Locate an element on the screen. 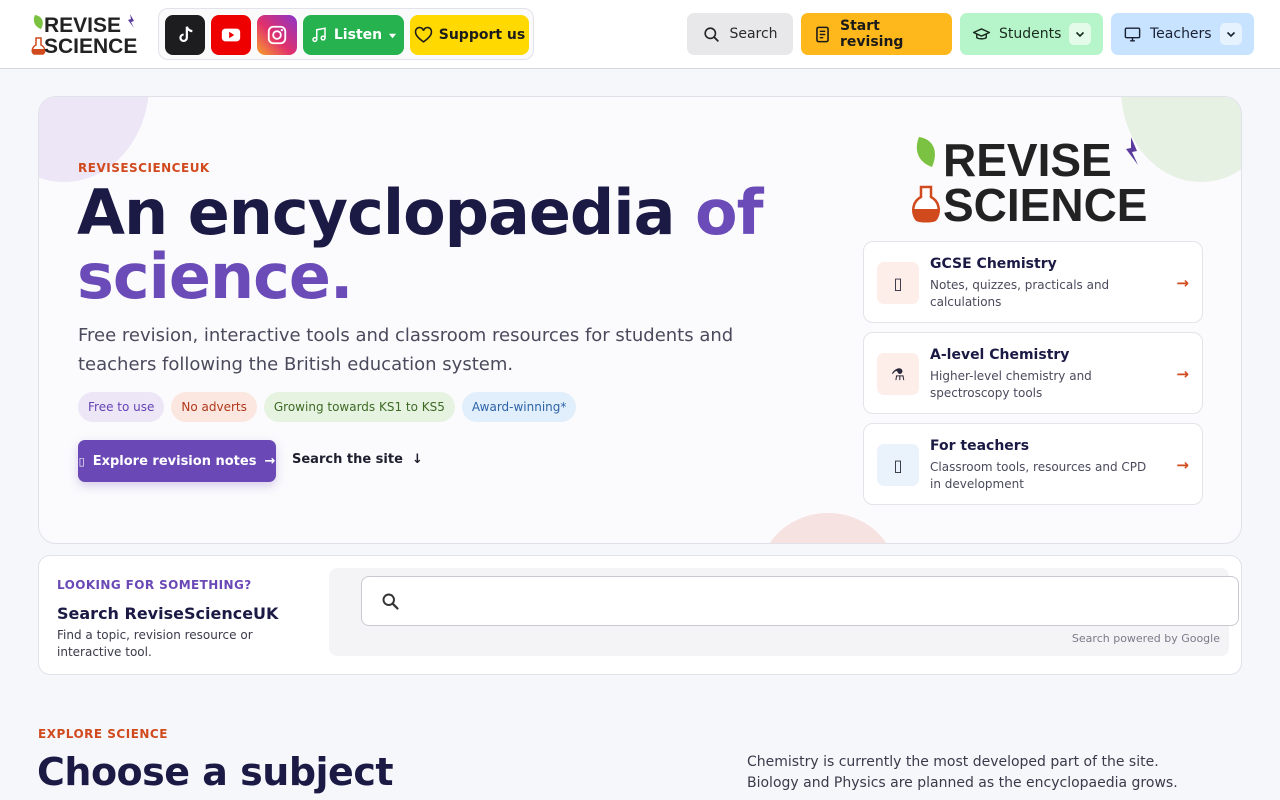 Image resolution: width=1280 pixels, height=800 pixels. hero-eyebrow: REVISESCIENCEUK is located at coordinates (144, 168).